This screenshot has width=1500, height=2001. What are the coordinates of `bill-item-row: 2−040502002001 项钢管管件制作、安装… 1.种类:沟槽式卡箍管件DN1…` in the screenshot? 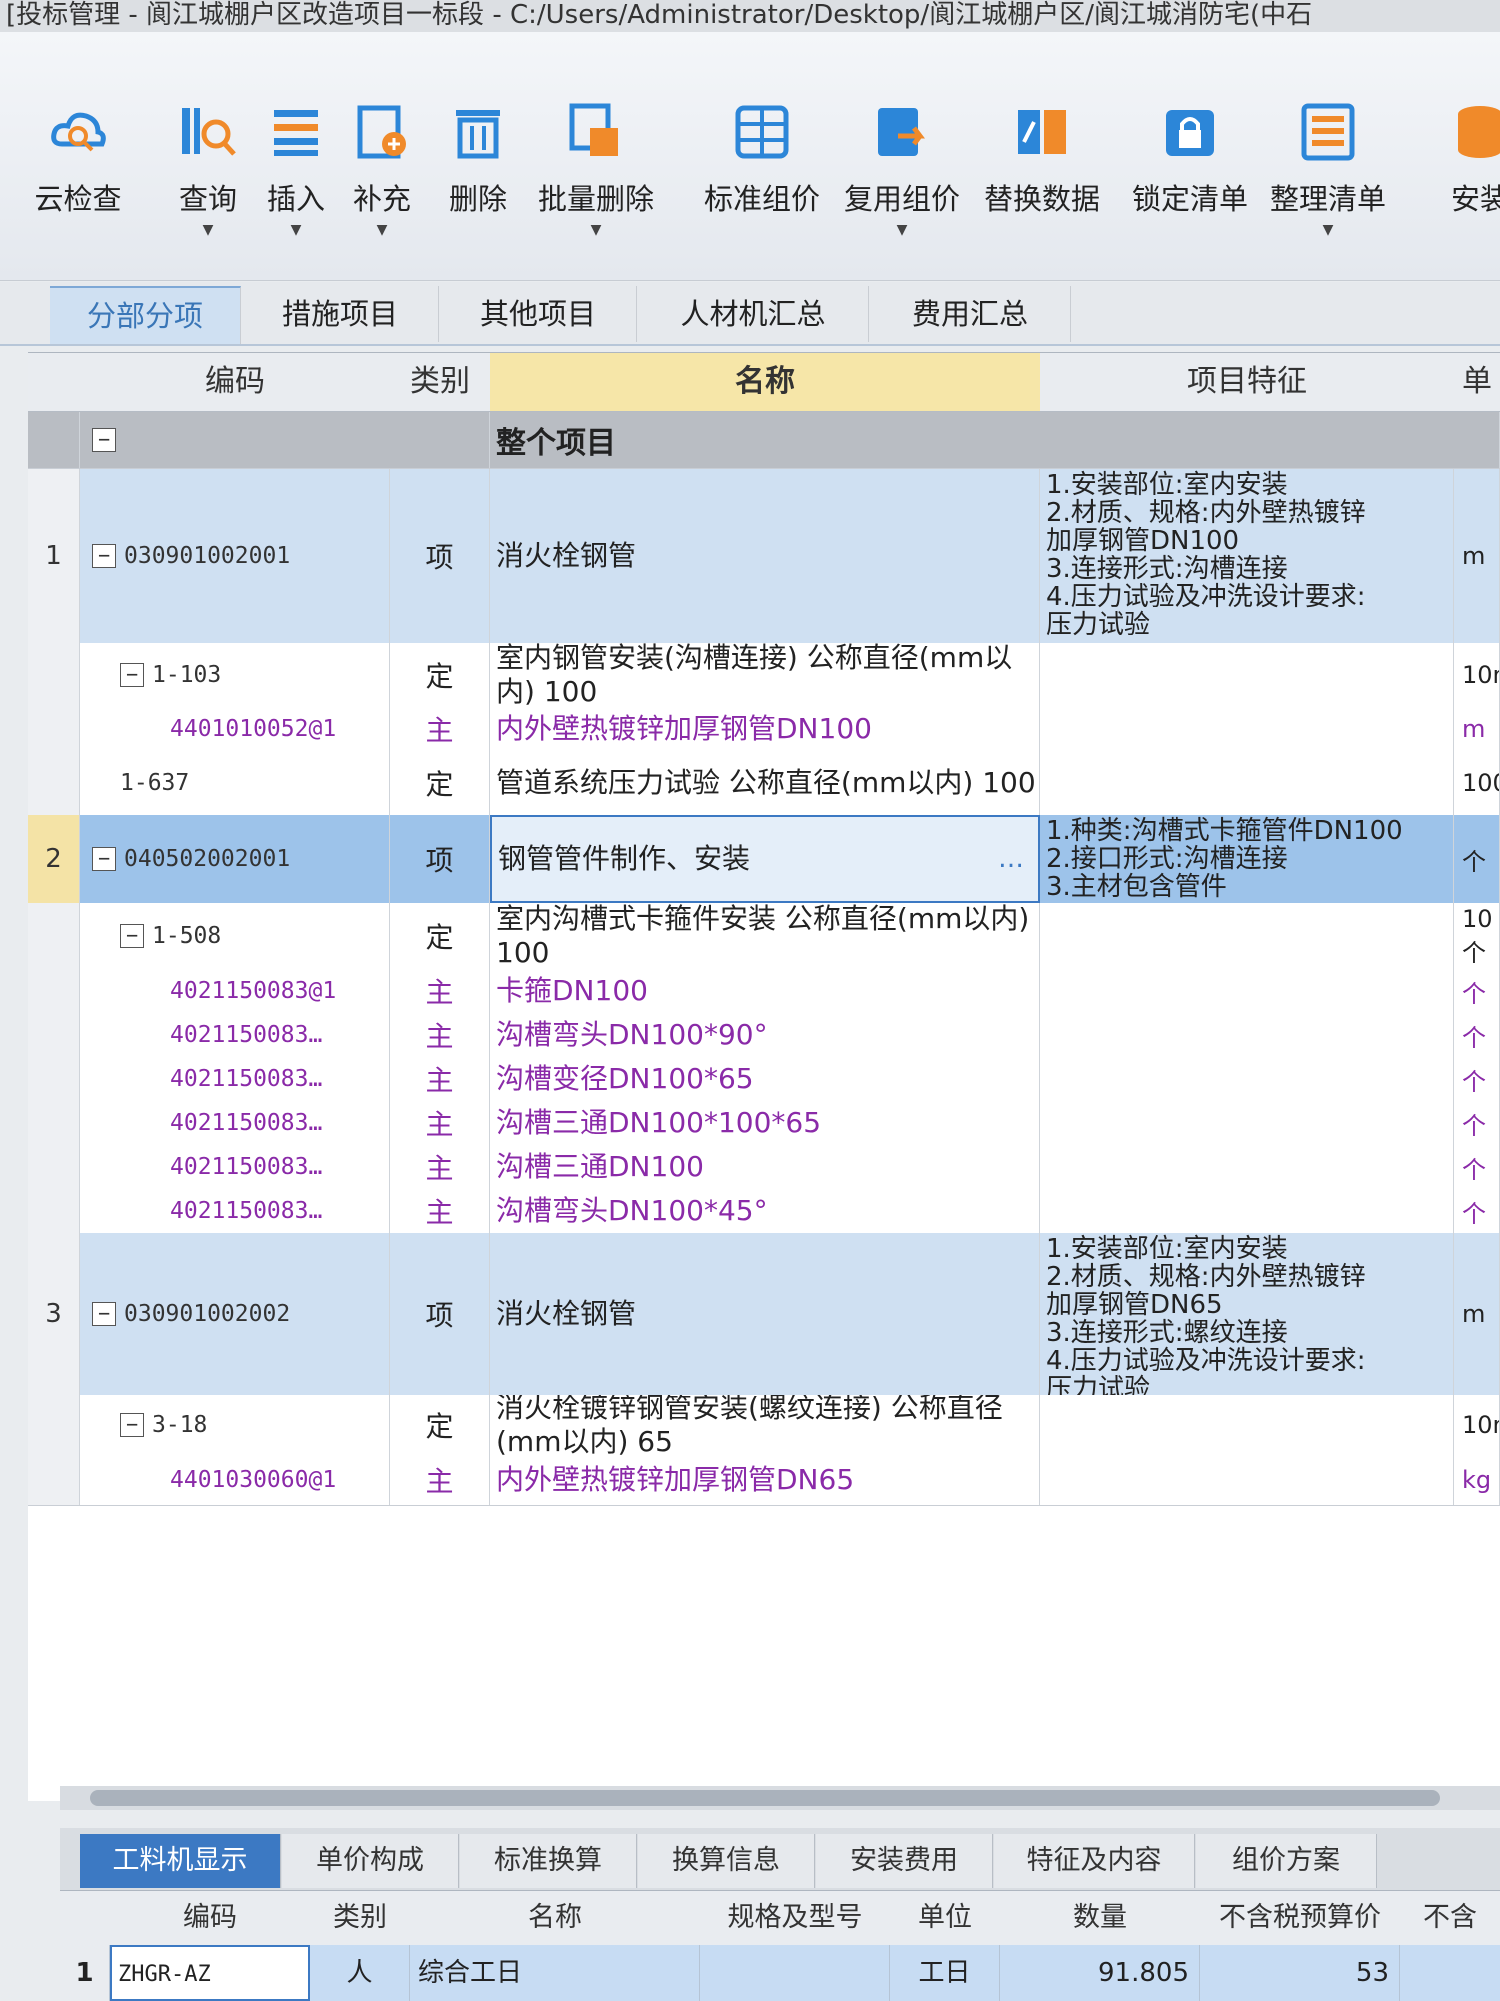 It's located at (764, 859).